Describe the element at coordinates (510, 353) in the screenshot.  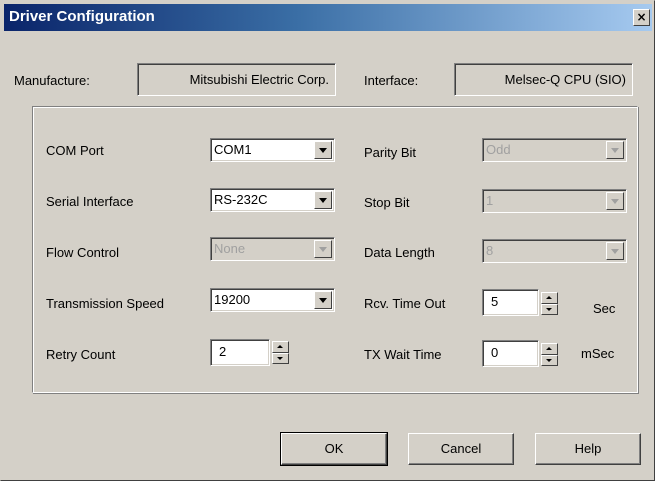
I see `tx-wait-time-field: 0` at that location.